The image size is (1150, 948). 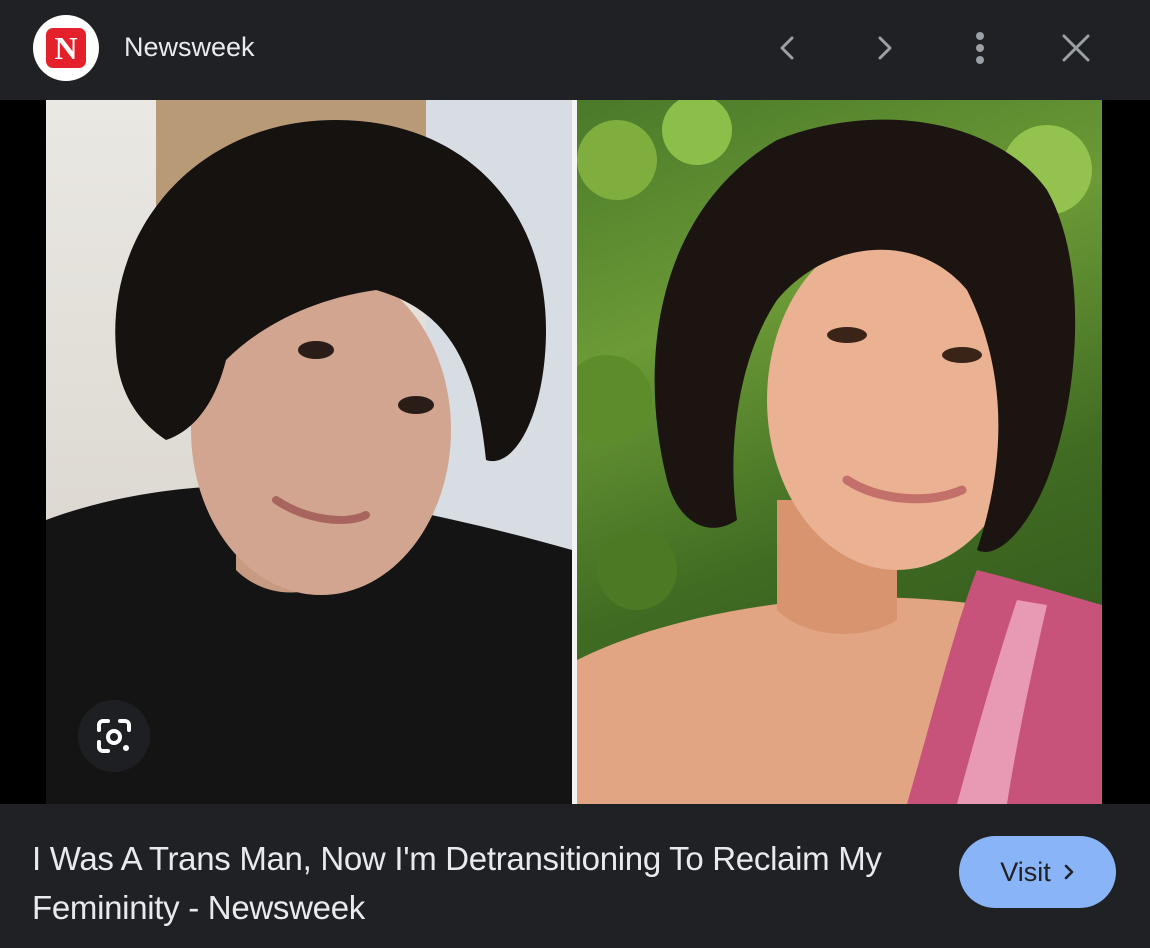 I want to click on source-name: Newsweek, so click(x=189, y=47).